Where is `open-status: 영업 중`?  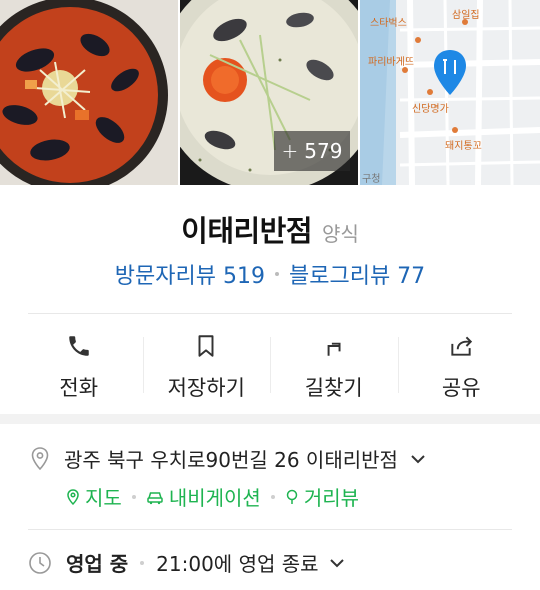 open-status: 영업 중 is located at coordinates (97, 564).